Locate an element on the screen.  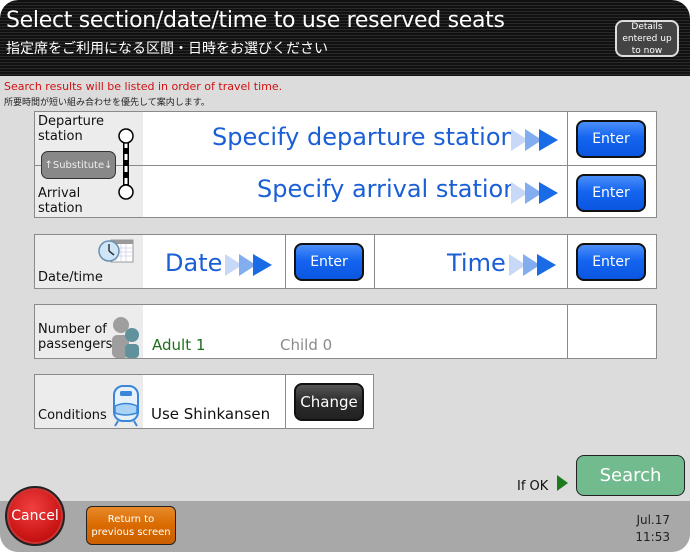
time-enter-button: Enter is located at coordinates (611, 262).